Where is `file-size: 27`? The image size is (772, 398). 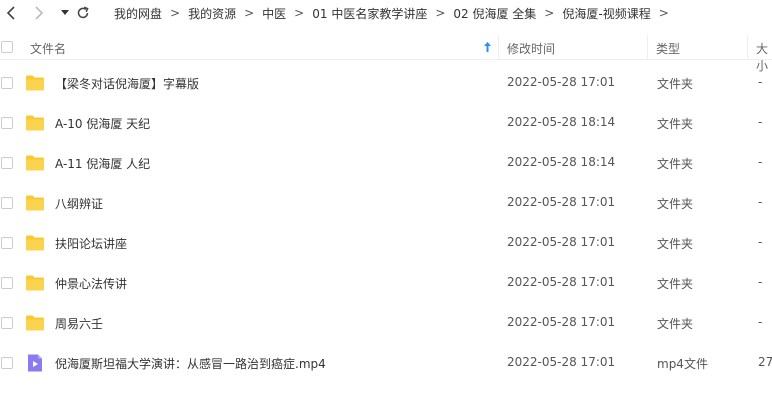
file-size: 27 is located at coordinates (765, 362).